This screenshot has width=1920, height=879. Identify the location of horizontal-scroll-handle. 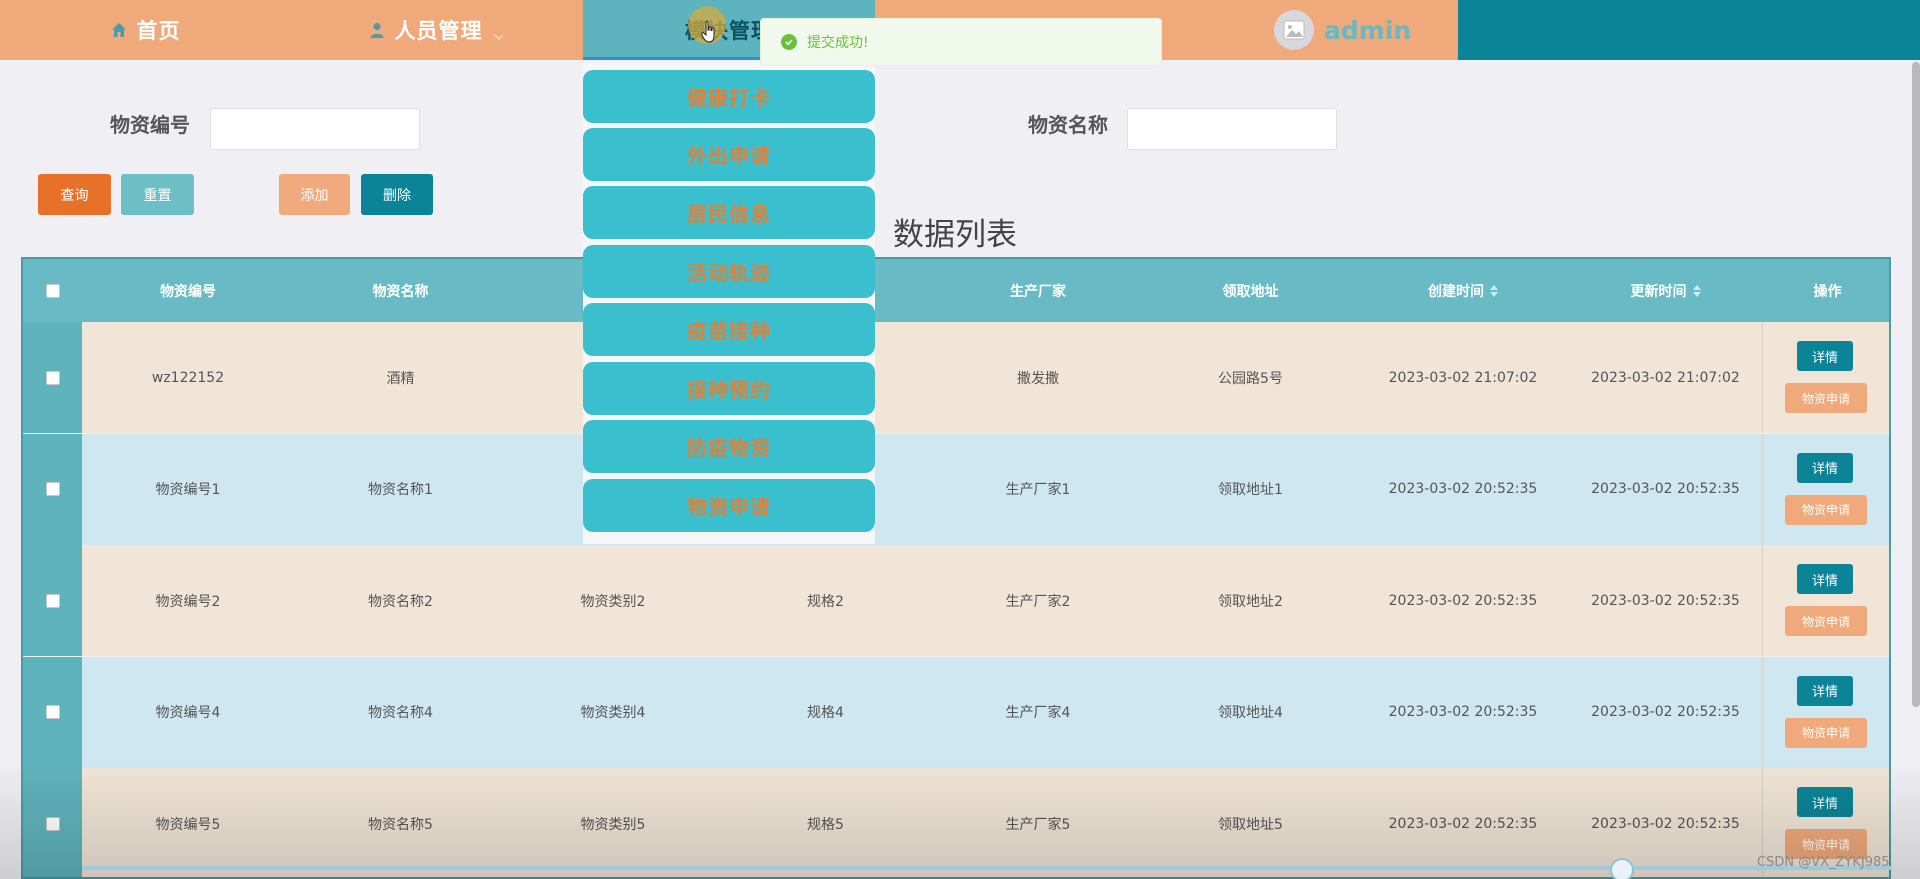
(1622, 868).